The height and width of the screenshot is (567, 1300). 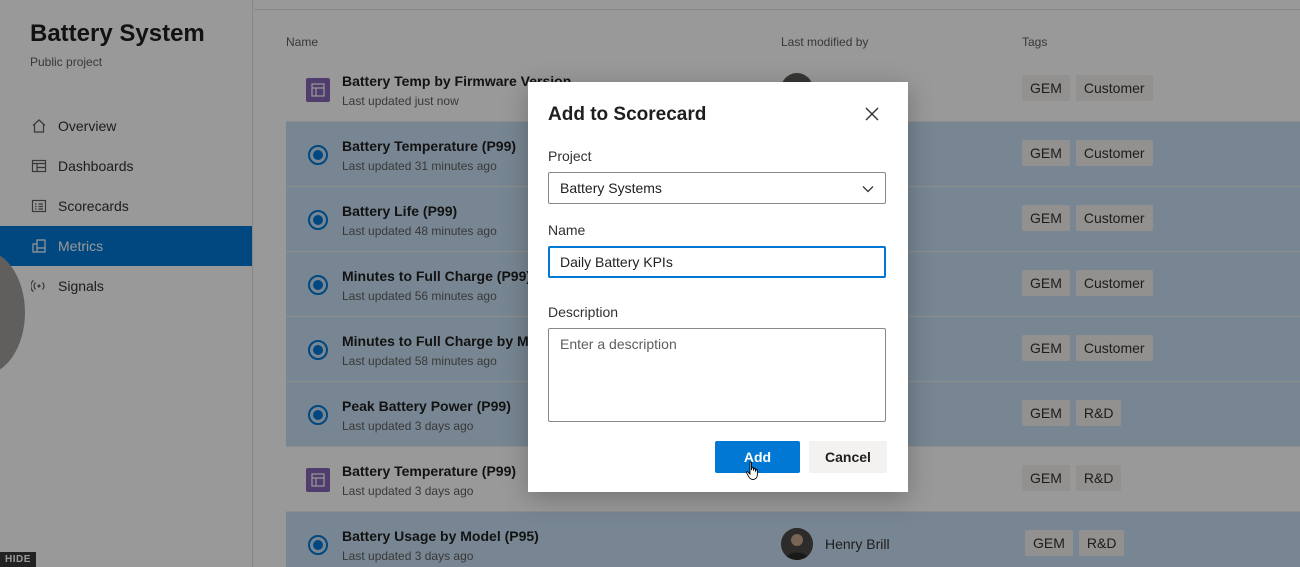 I want to click on dialog-title: Add to Scorecard, so click(x=627, y=114).